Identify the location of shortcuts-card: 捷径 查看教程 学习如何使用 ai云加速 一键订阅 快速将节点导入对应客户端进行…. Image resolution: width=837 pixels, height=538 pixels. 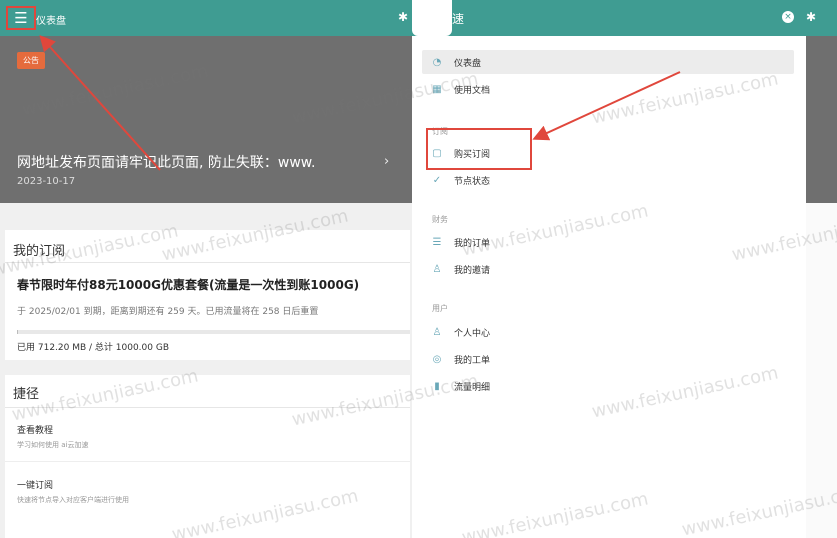
(207, 456).